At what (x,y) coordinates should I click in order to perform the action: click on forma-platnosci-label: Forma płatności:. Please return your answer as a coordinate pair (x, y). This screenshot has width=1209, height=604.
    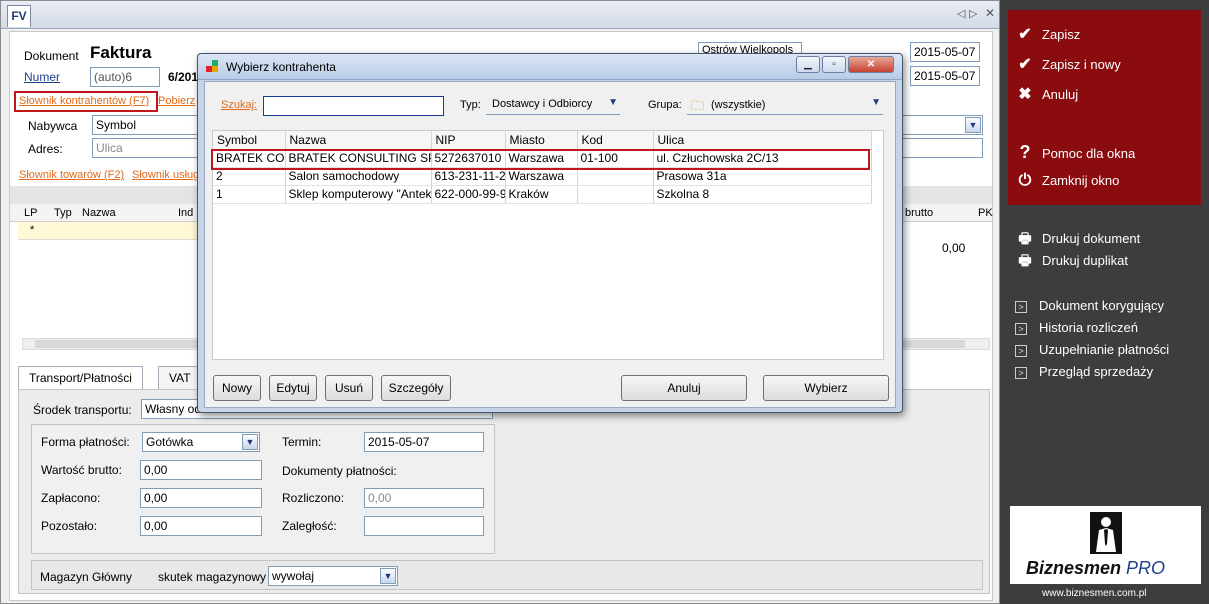
    Looking at the image, I should click on (85, 442).